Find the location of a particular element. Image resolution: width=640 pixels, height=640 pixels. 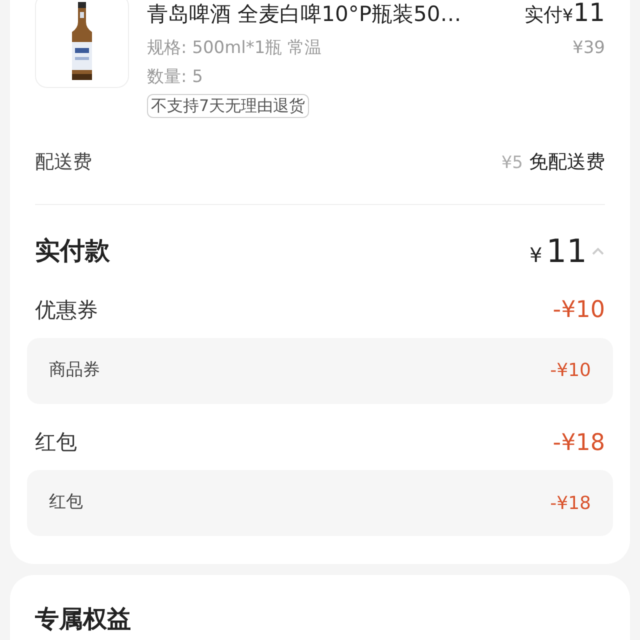

delivery-fee-label: 配送费 is located at coordinates (63, 162).